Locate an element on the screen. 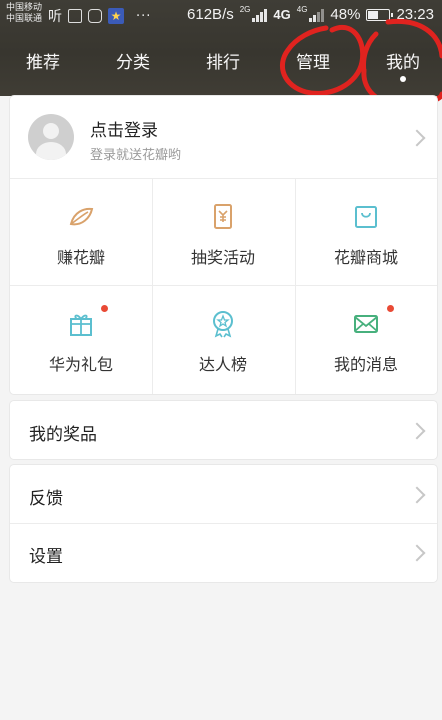  login-title: 点击登录 is located at coordinates (124, 131).